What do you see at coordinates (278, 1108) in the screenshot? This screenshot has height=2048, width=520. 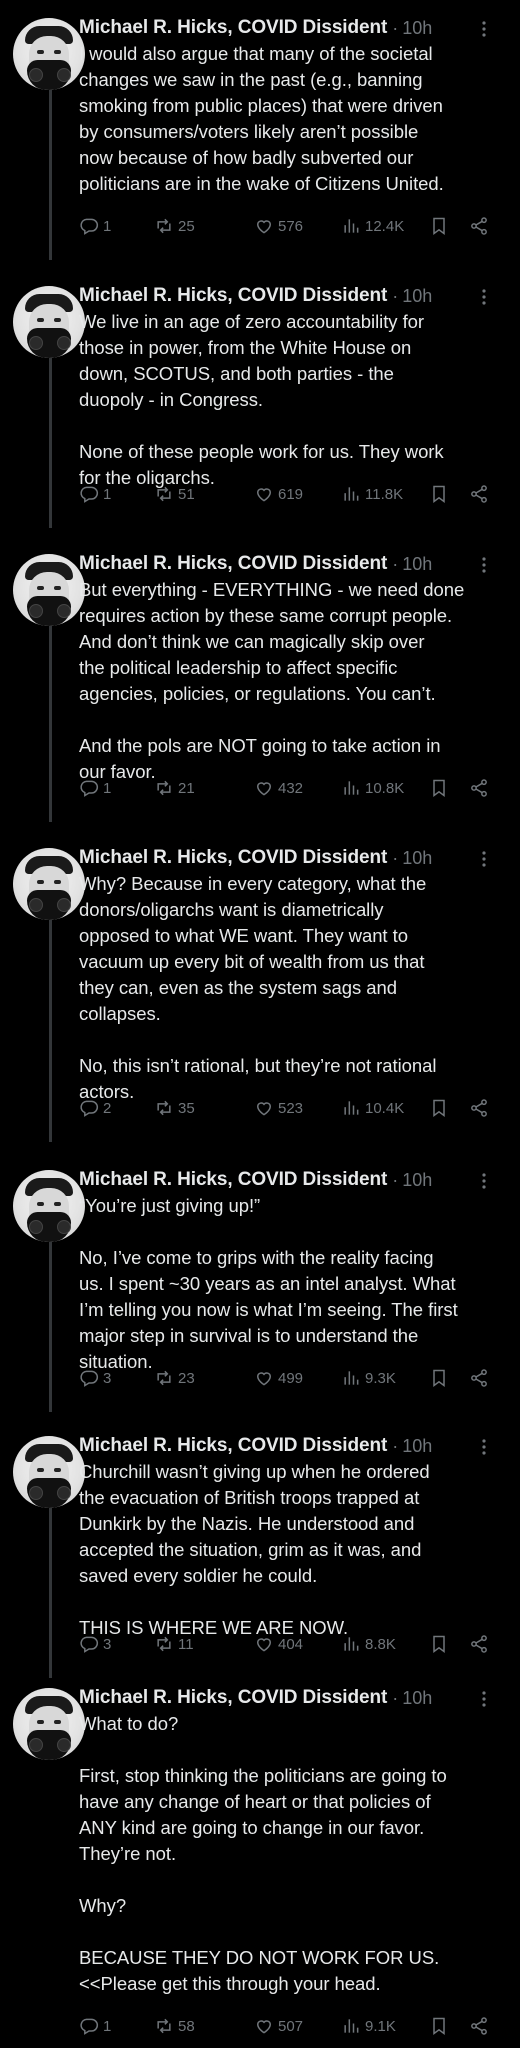 I see `like-button: 523` at bounding box center [278, 1108].